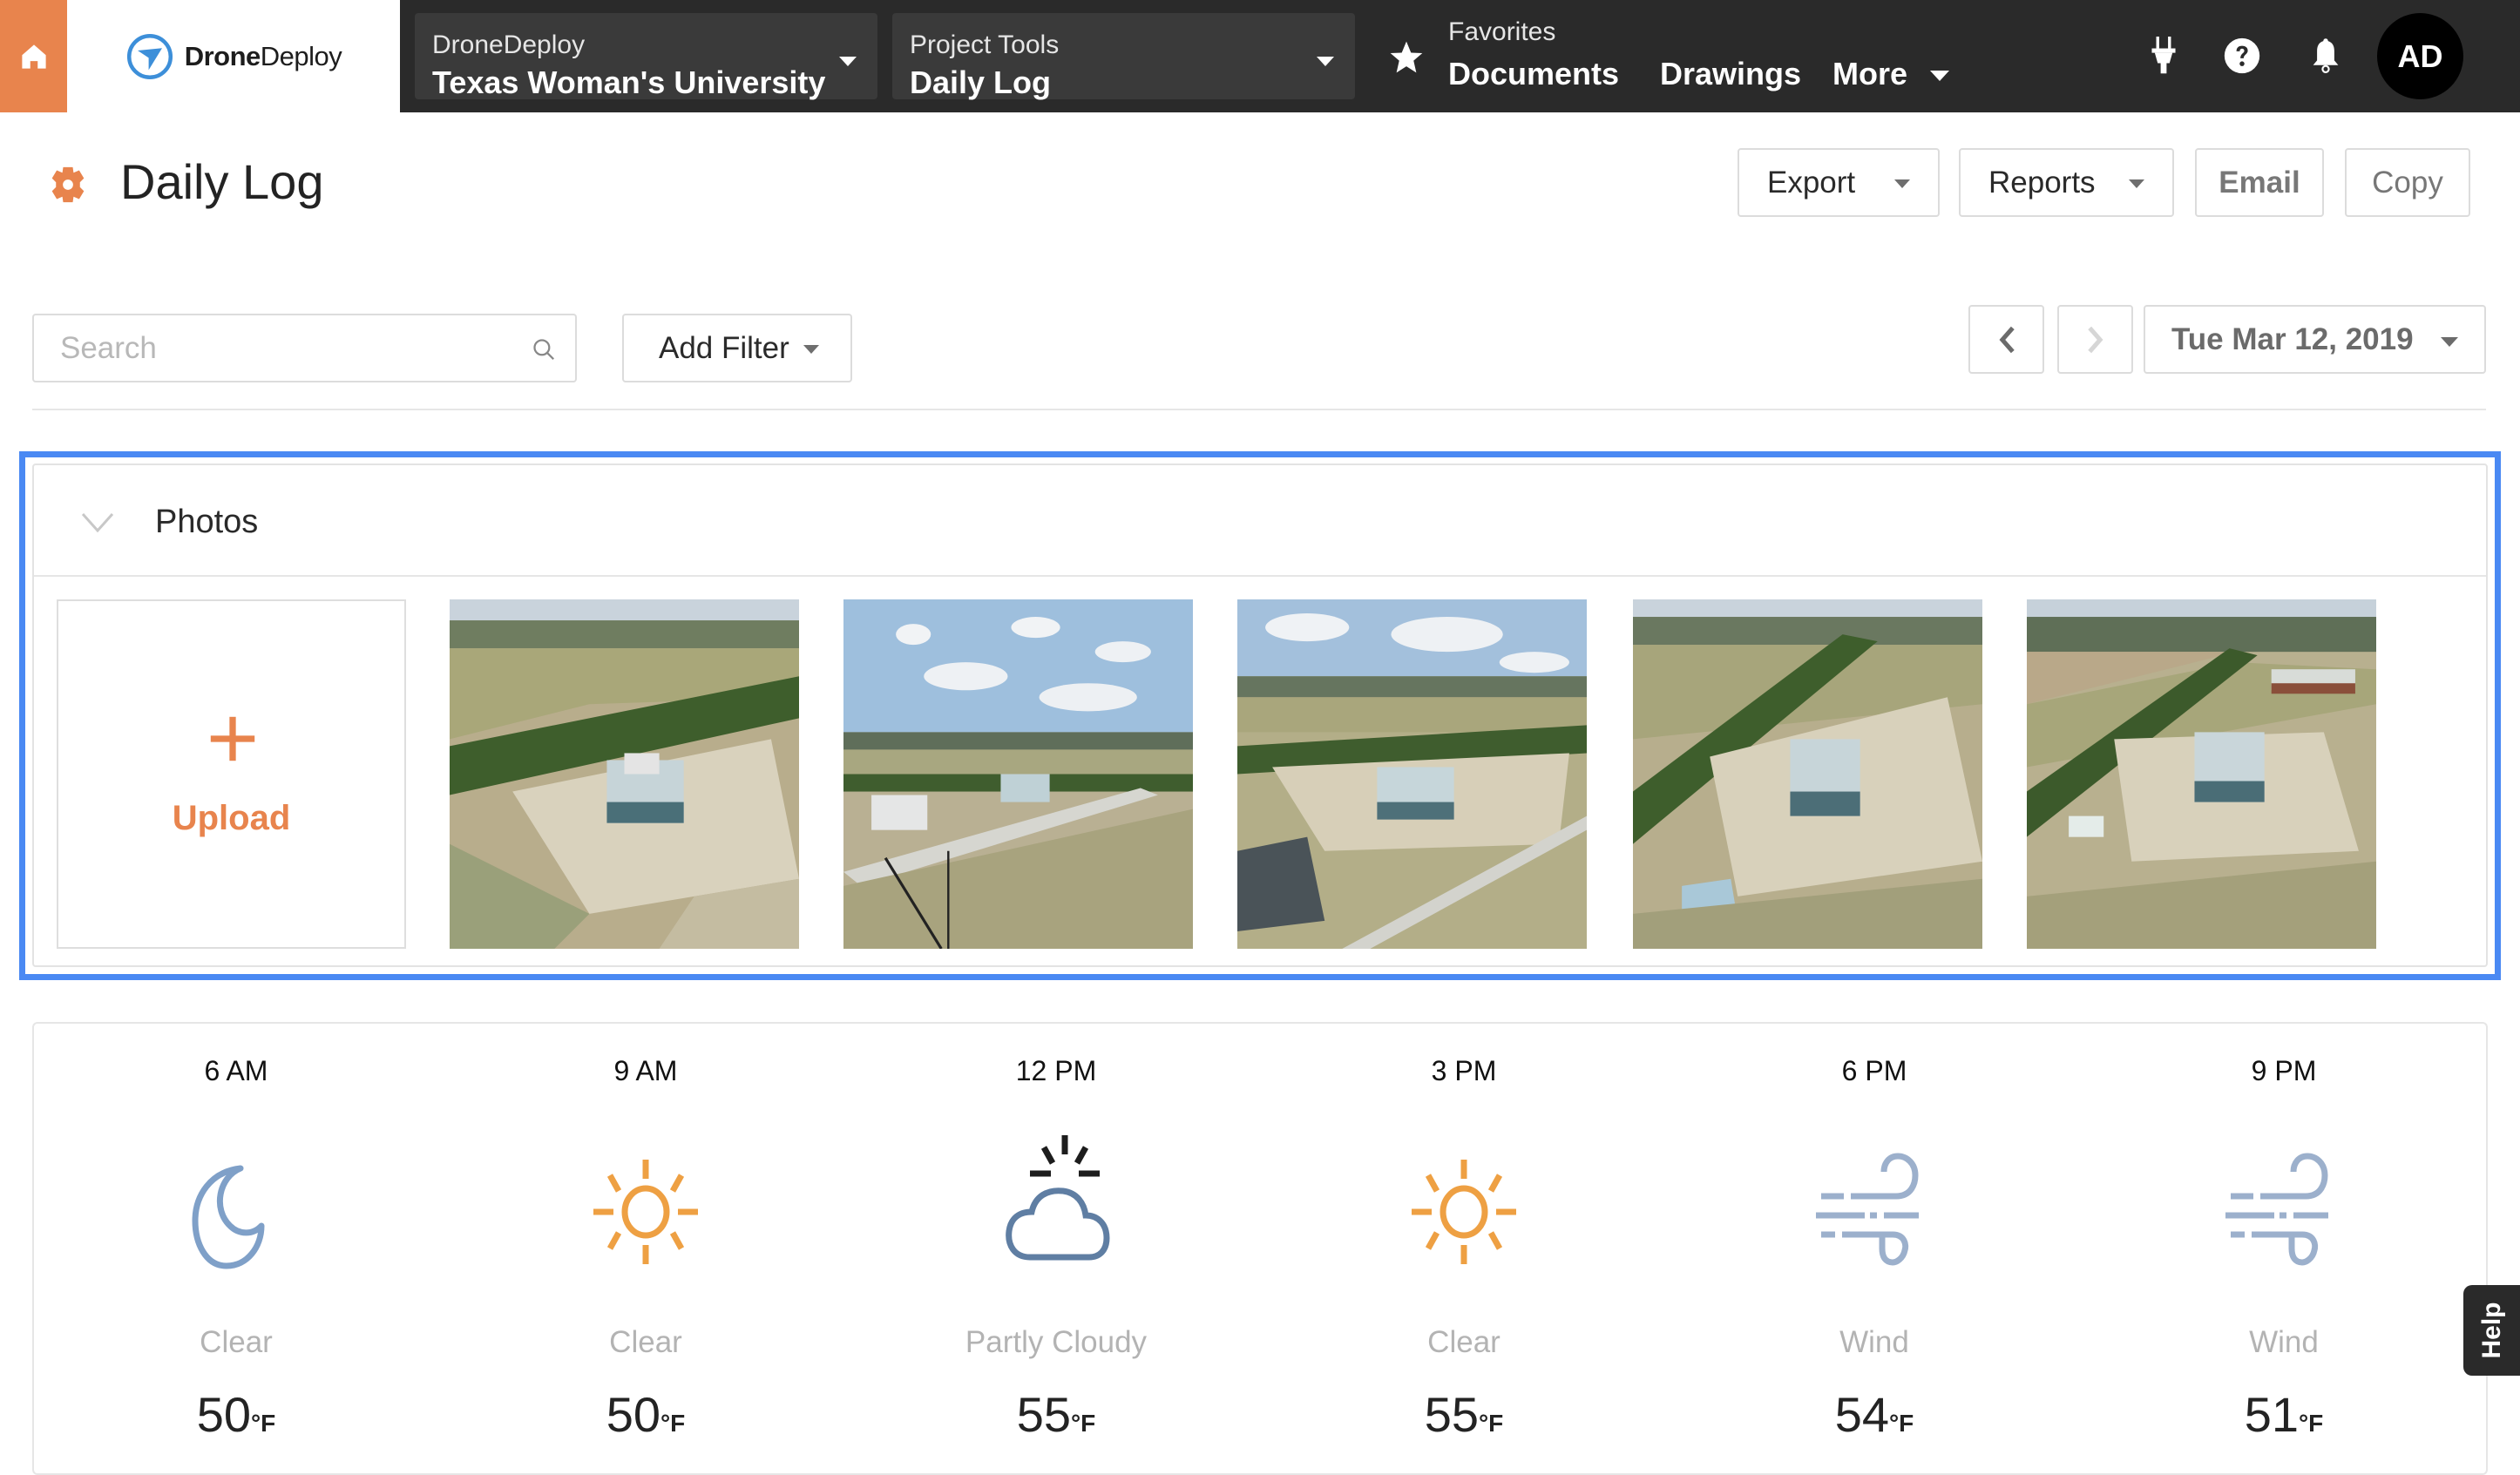 The image size is (2520, 1475). I want to click on dronedeploy-logo-icon, so click(149, 56).